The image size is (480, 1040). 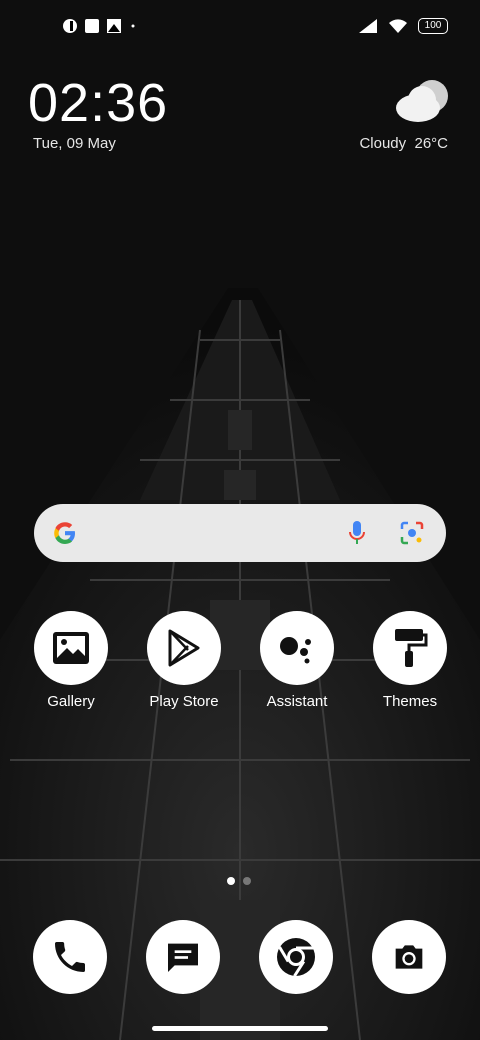 I want to click on signal-icon, so click(x=368, y=26).